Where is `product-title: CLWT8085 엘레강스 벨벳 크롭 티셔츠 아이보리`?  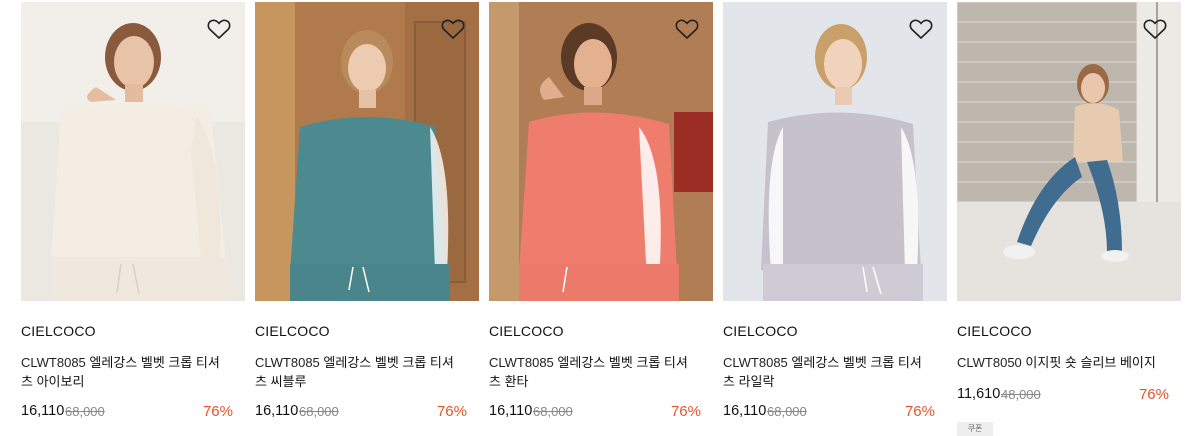
product-title: CLWT8085 엘레강스 벨벳 크롭 티셔츠 아이보리 is located at coordinates (123, 373).